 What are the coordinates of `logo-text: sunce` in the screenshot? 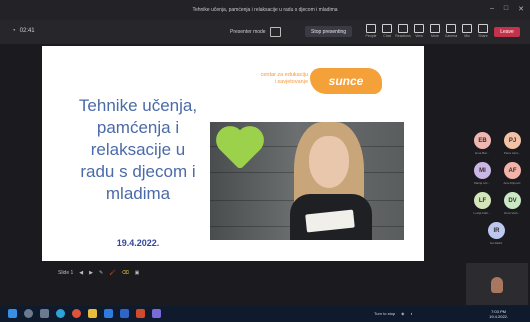 It's located at (346, 81).